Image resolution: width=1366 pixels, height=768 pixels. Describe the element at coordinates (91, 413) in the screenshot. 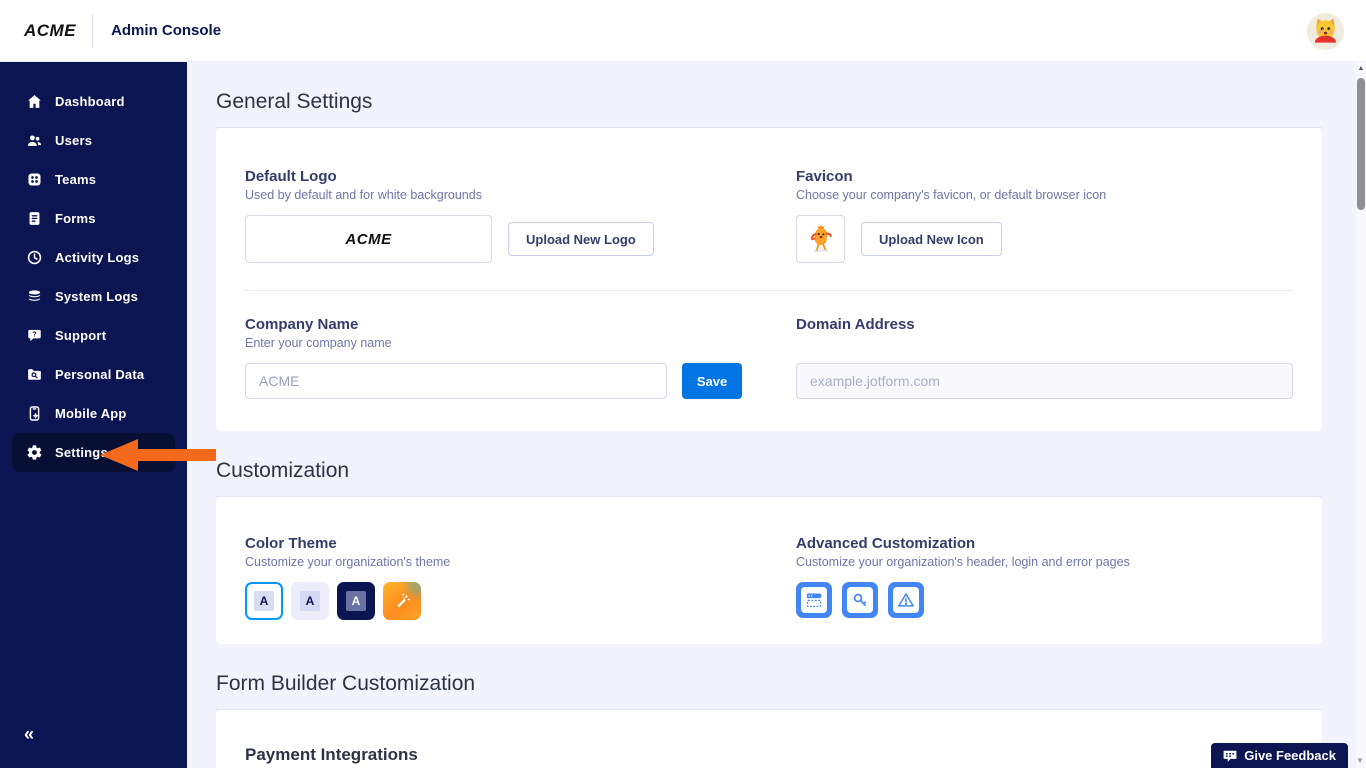

I see `sidebar-item-label: Mobile App` at that location.